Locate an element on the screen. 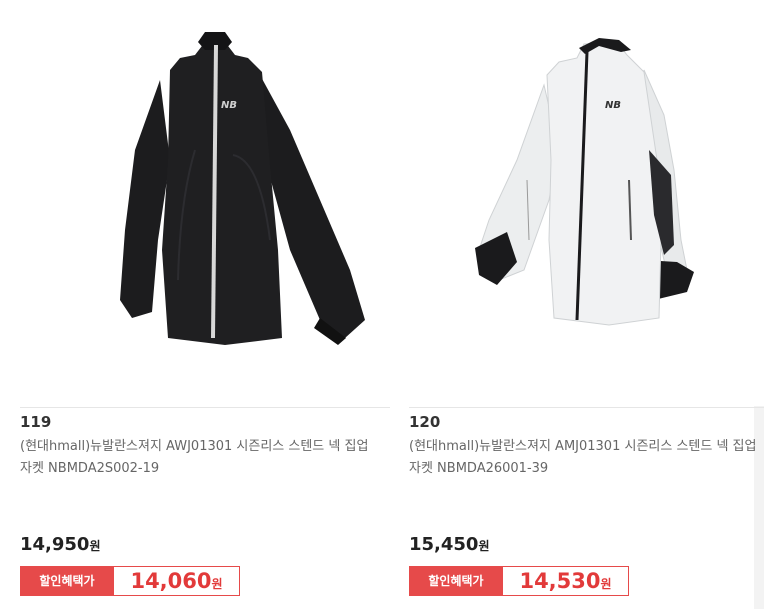  sale-price-value: 14,530 is located at coordinates (560, 581).